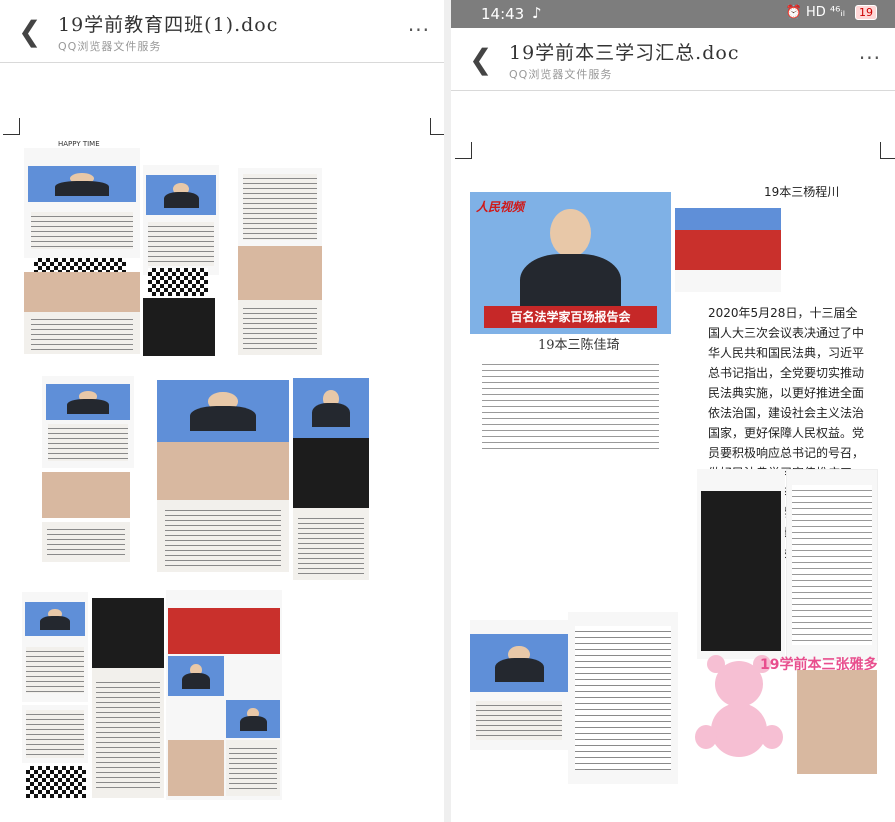  What do you see at coordinates (447, 411) in the screenshot?
I see `pane-divider` at bounding box center [447, 411].